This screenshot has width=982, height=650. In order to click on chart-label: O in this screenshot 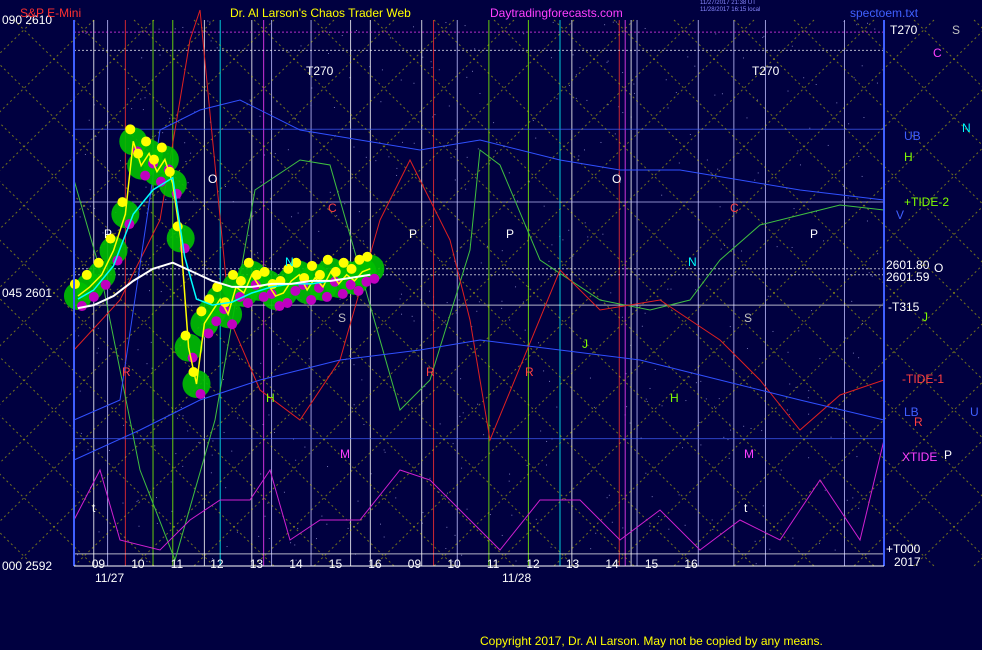, I will do `click(212, 179)`.